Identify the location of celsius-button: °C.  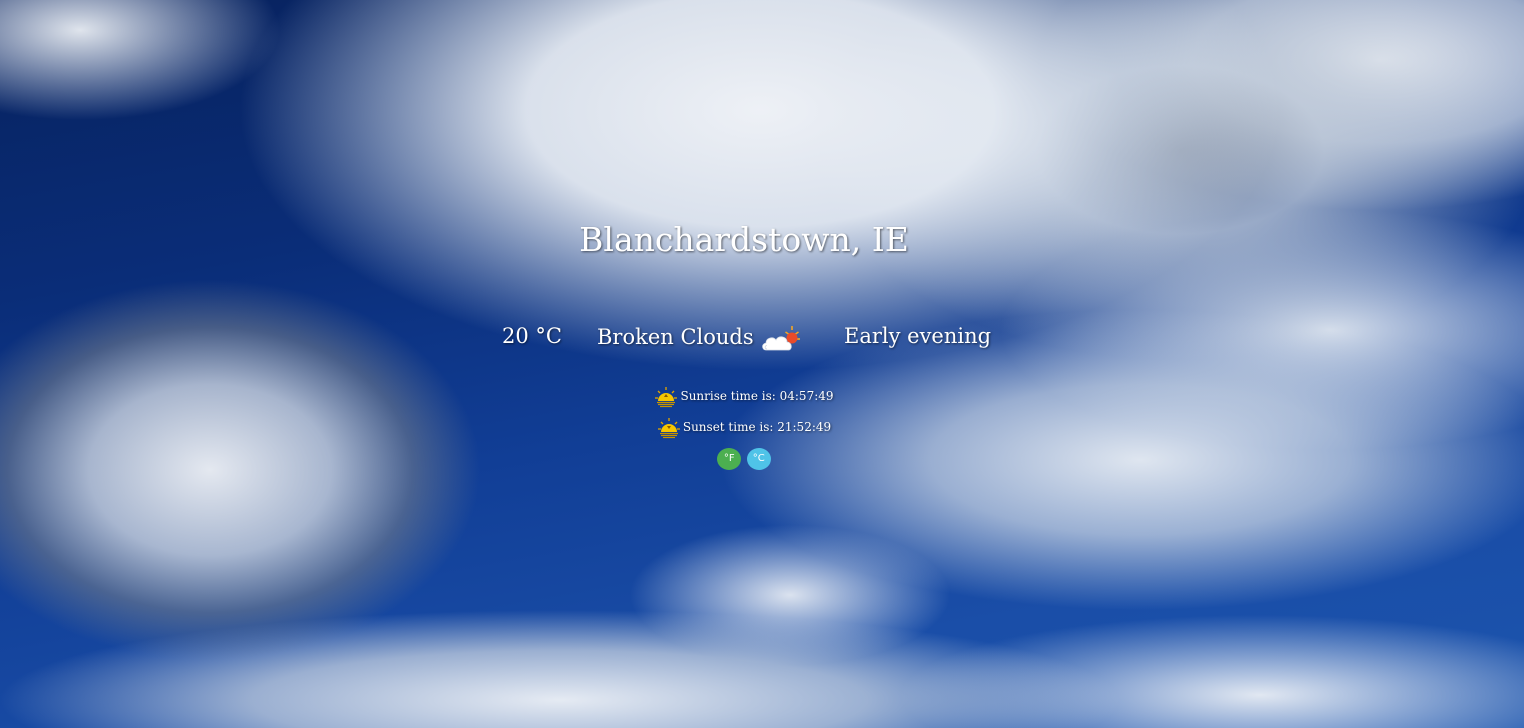
(758, 459).